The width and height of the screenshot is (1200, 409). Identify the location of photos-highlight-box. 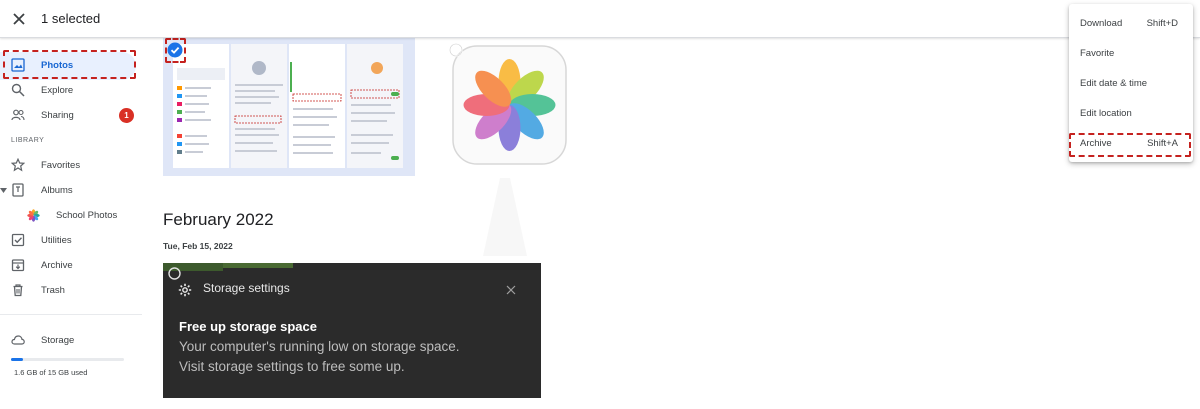
(69, 64).